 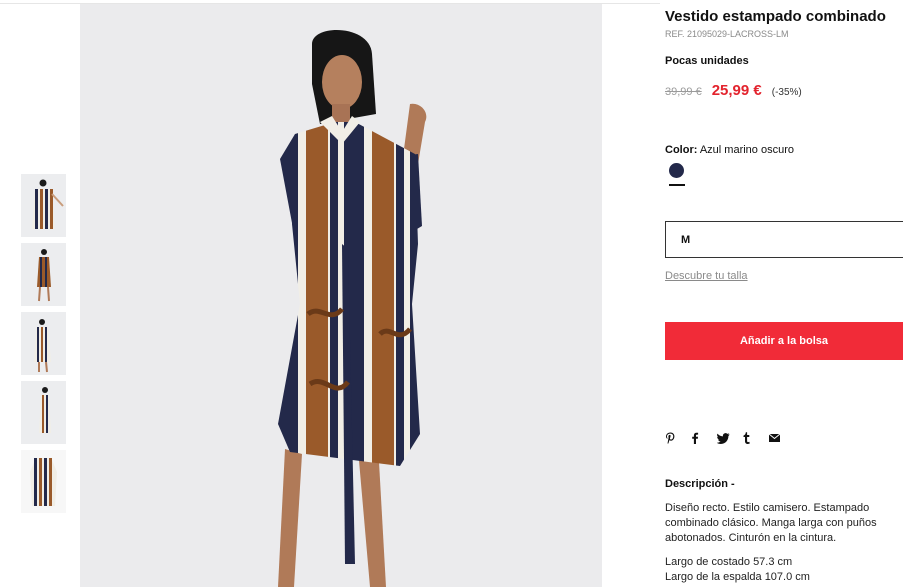 I want to click on tumblr-icon, so click(x=749, y=438).